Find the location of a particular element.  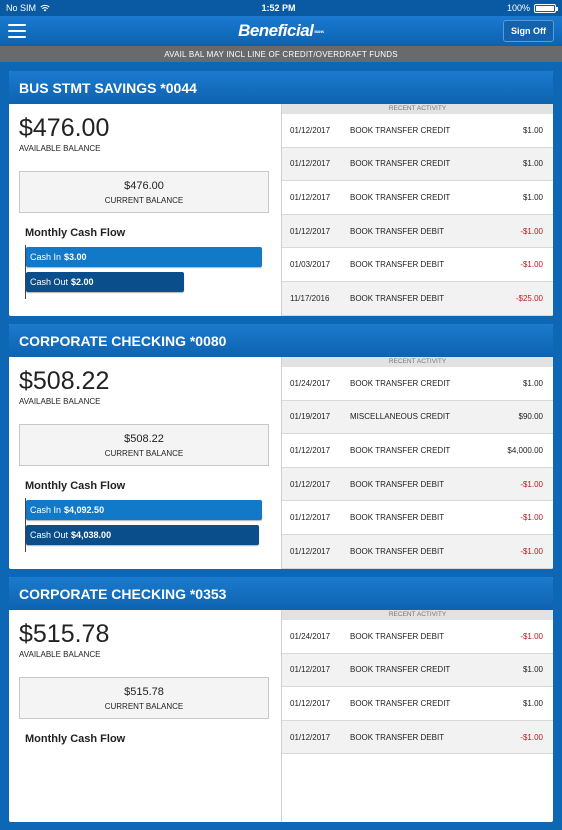

activity-row: 01/24/2017 BOOK TRANSFER CREDIT $1.00 is located at coordinates (417, 384).